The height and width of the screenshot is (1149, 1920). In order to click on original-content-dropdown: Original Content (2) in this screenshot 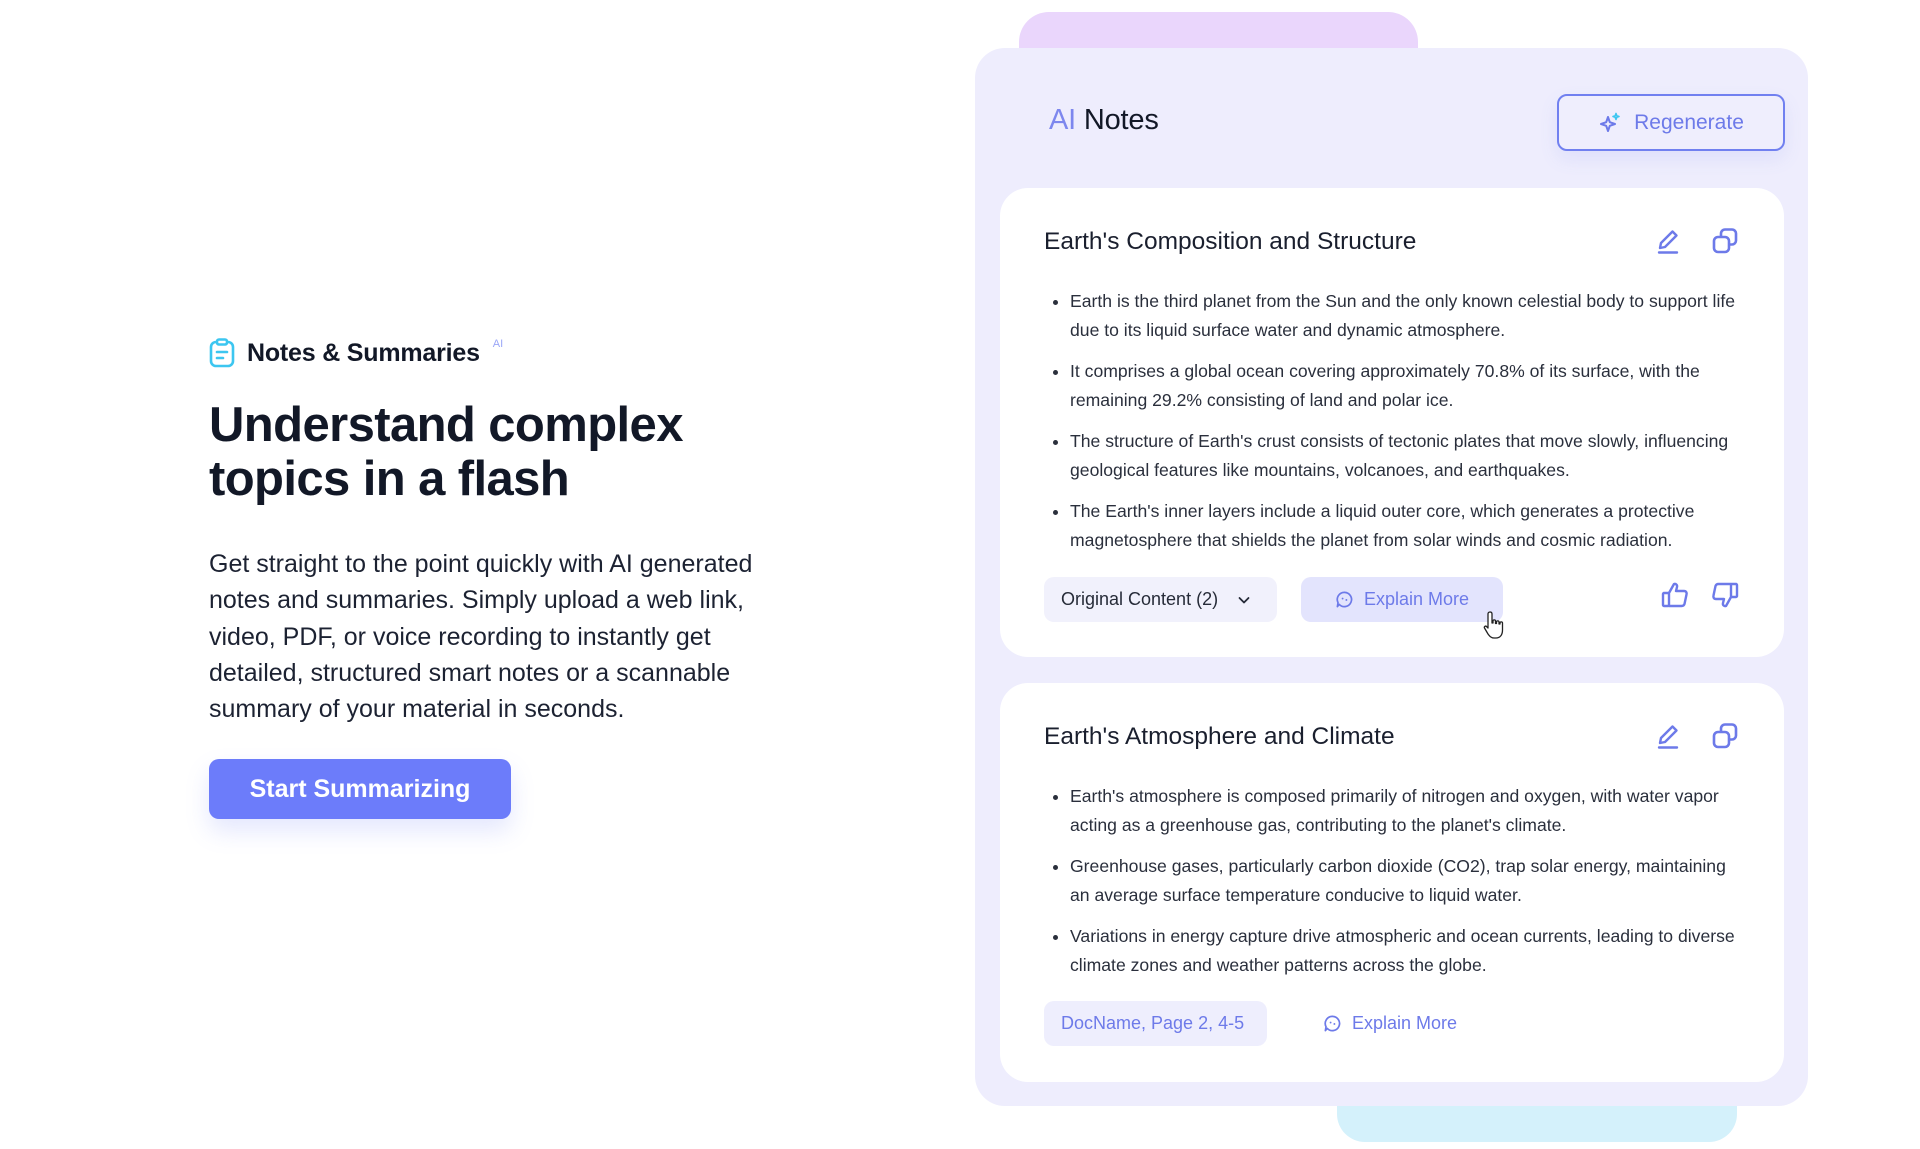, I will do `click(1160, 599)`.